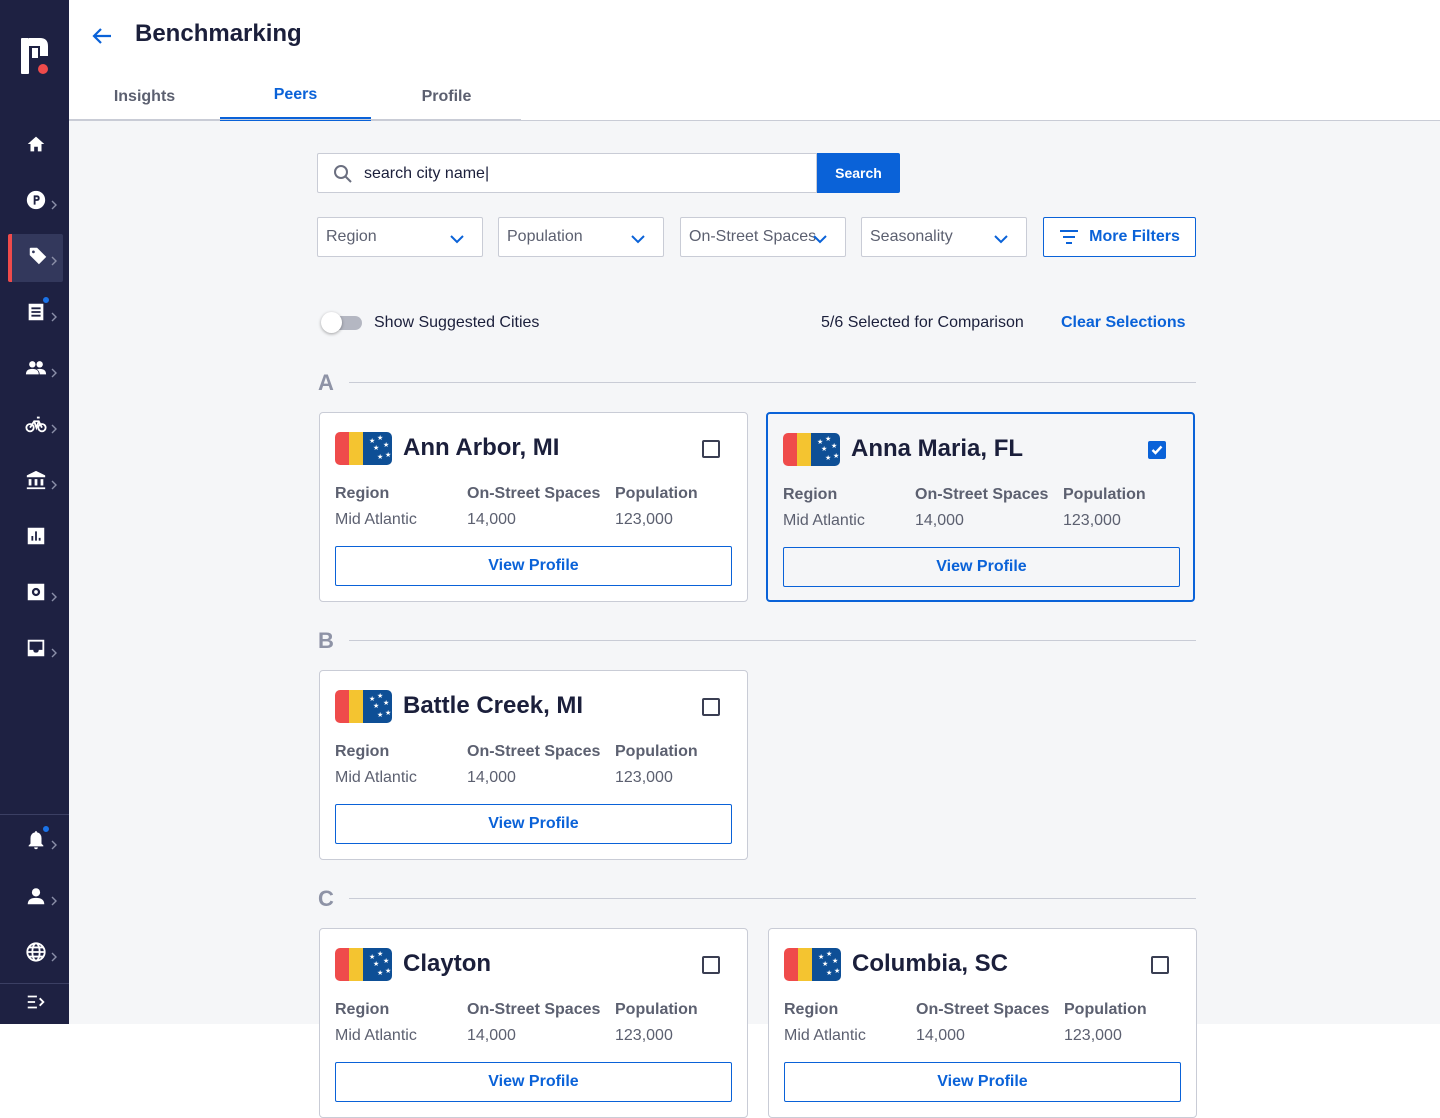 The height and width of the screenshot is (1118, 1440). I want to click on more-filters-label: More Filters, so click(1134, 236).